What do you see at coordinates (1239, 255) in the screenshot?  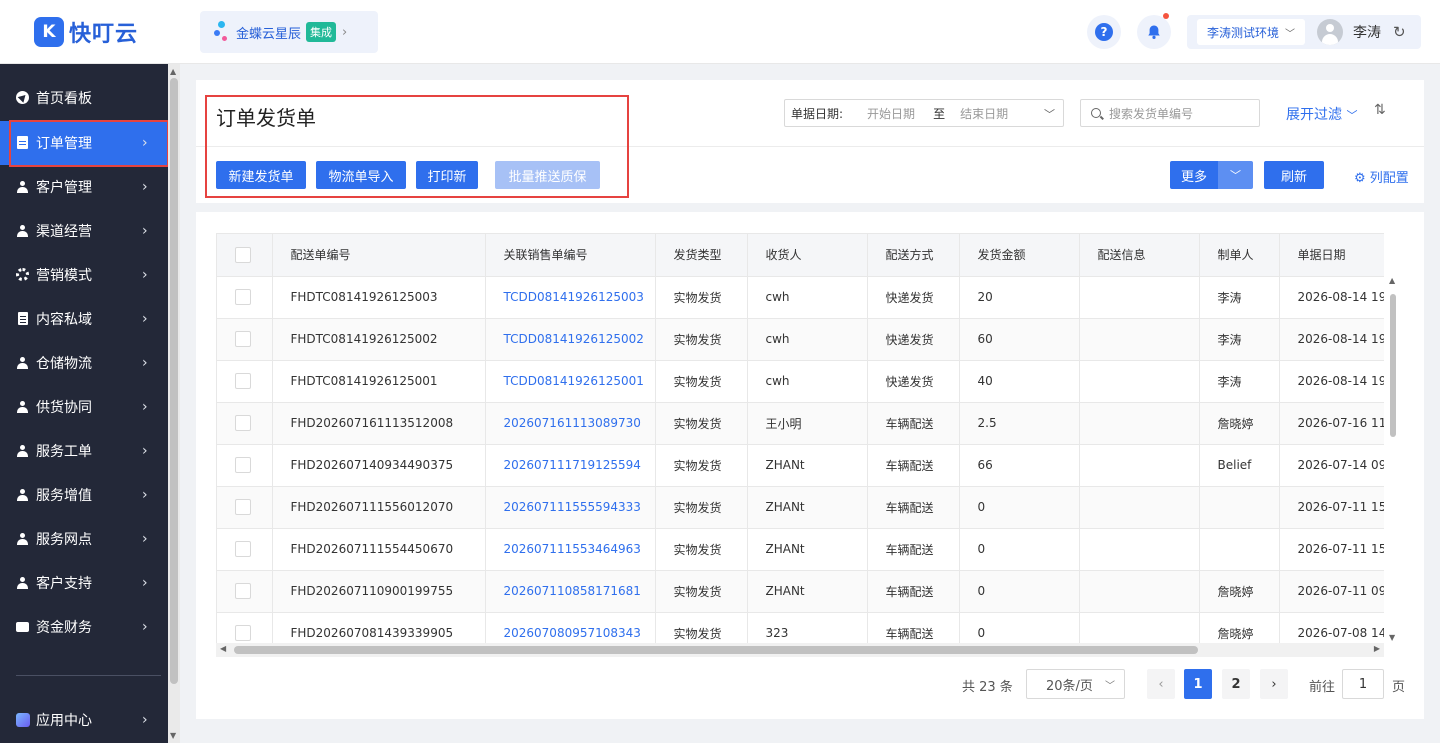 I see `column-header: 制单人` at bounding box center [1239, 255].